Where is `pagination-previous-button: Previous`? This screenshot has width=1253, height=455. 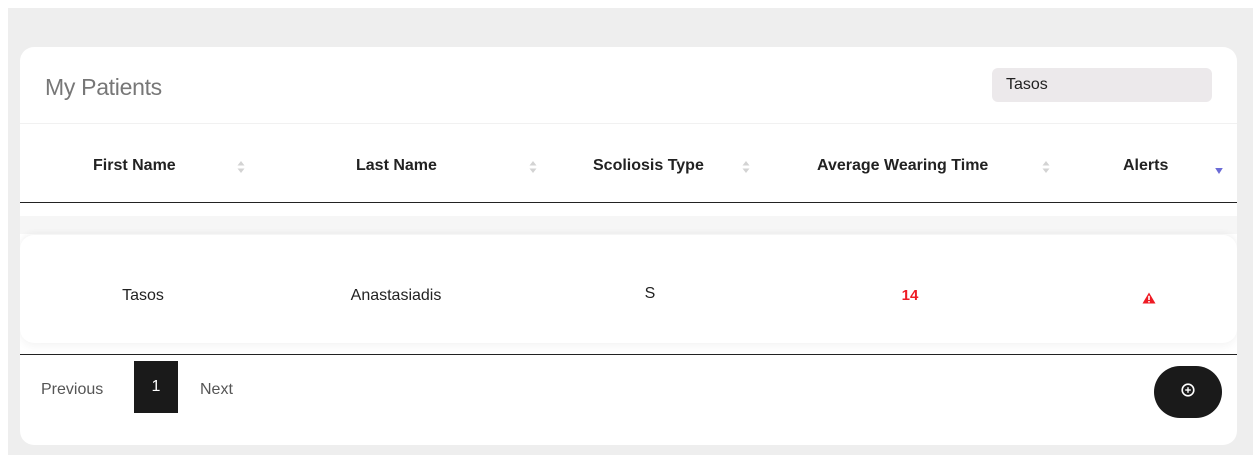
pagination-previous-button: Previous is located at coordinates (72, 390).